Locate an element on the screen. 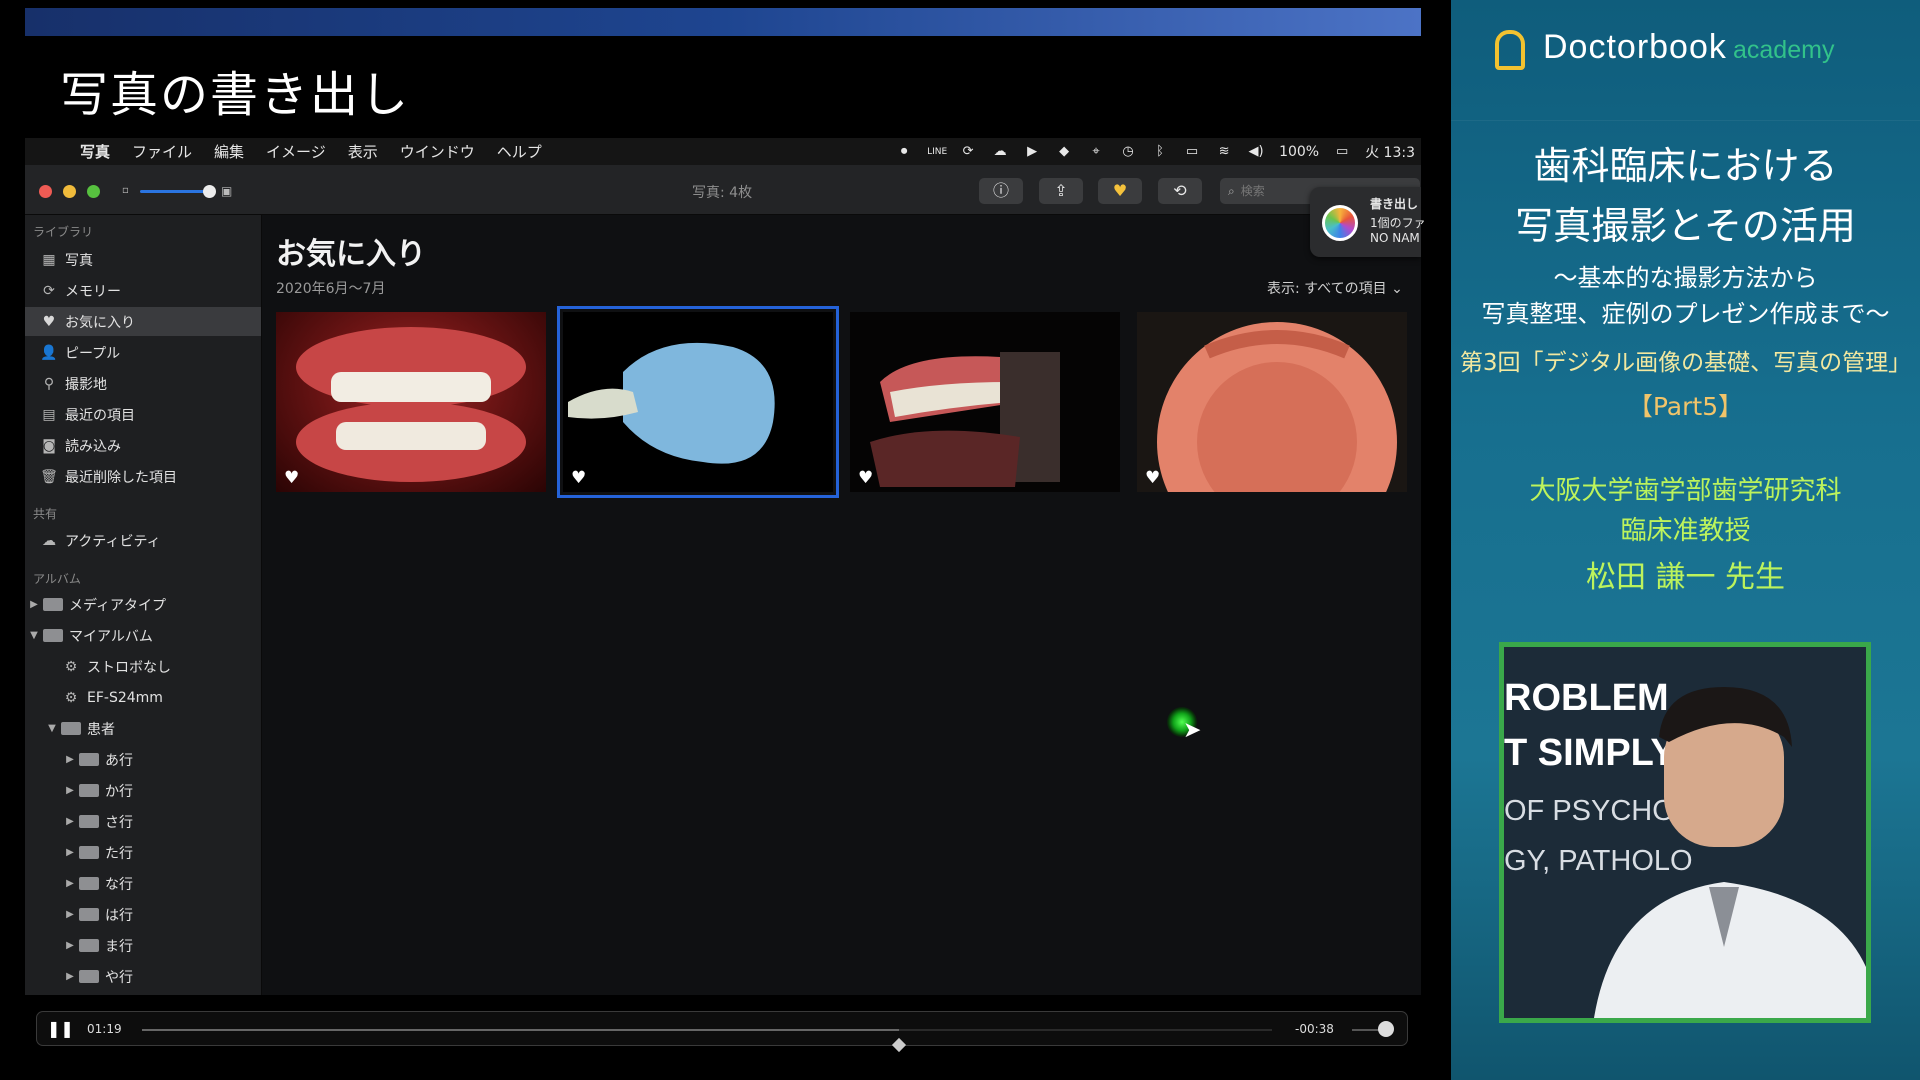 The width and height of the screenshot is (1920, 1080). airplay-icon: ▭ is located at coordinates (1192, 152).